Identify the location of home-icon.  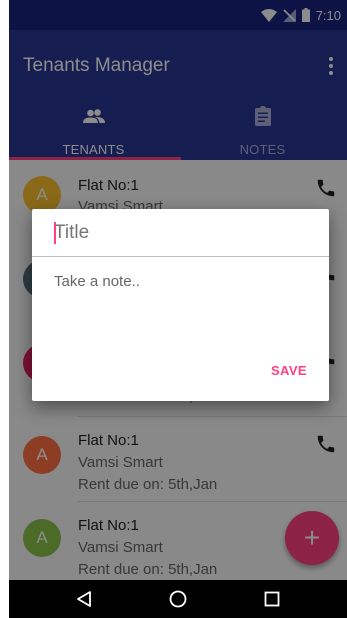
(178, 599).